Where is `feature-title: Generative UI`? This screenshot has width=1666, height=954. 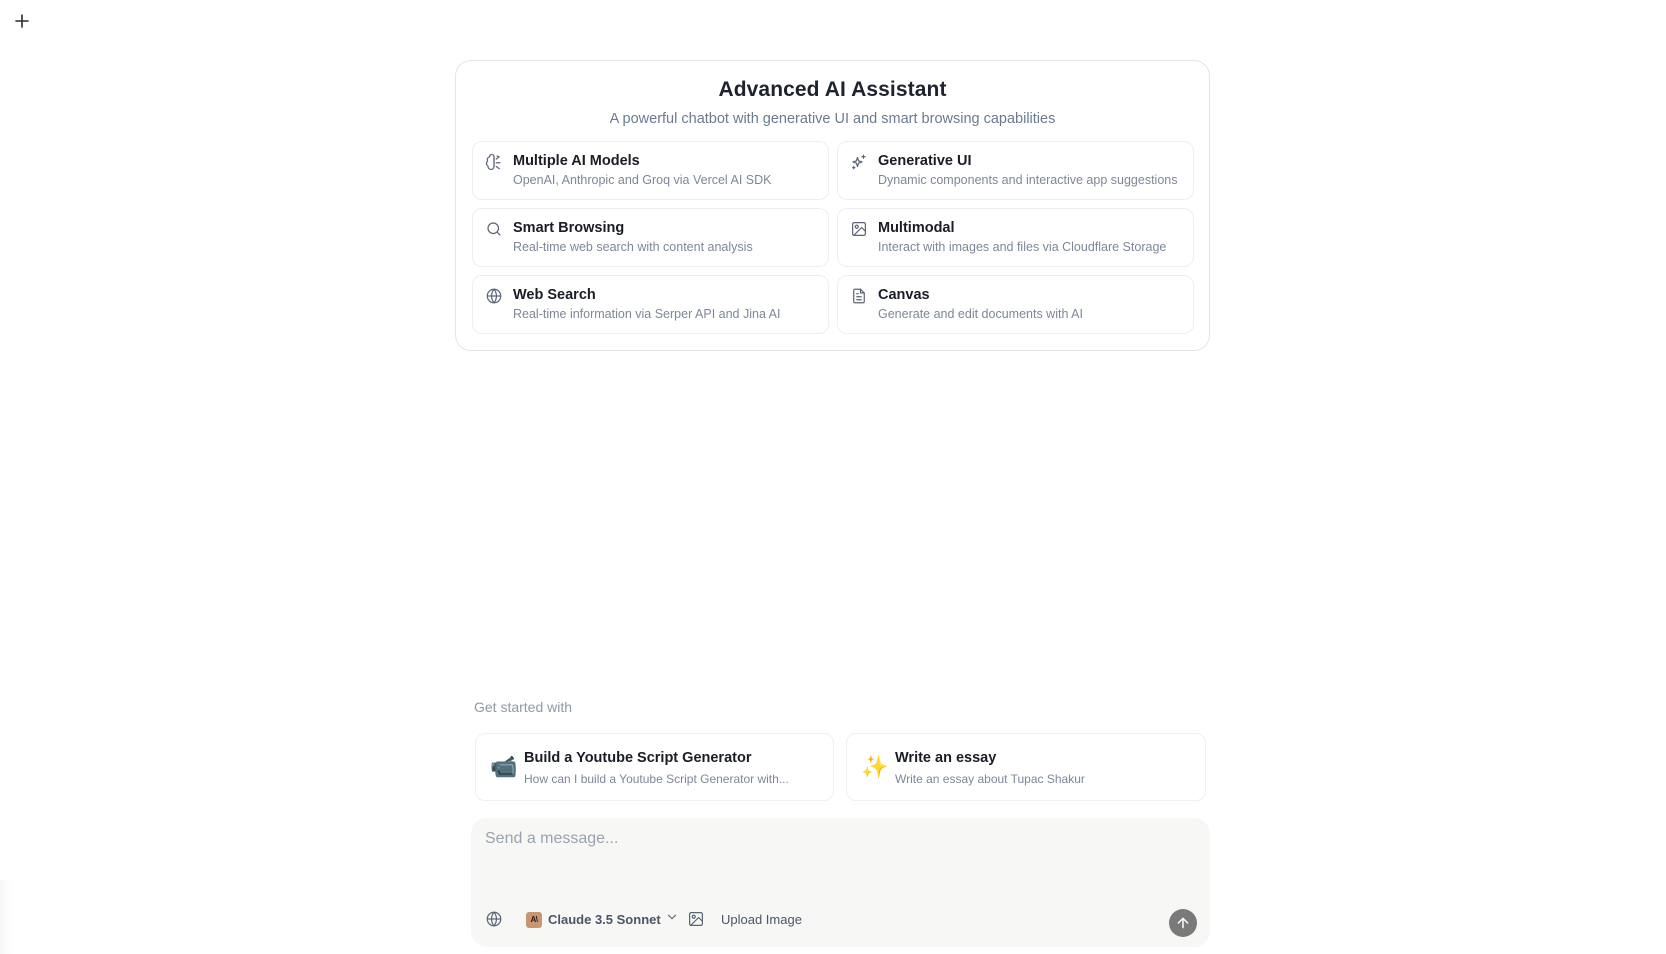
feature-title: Generative UI is located at coordinates (925, 161).